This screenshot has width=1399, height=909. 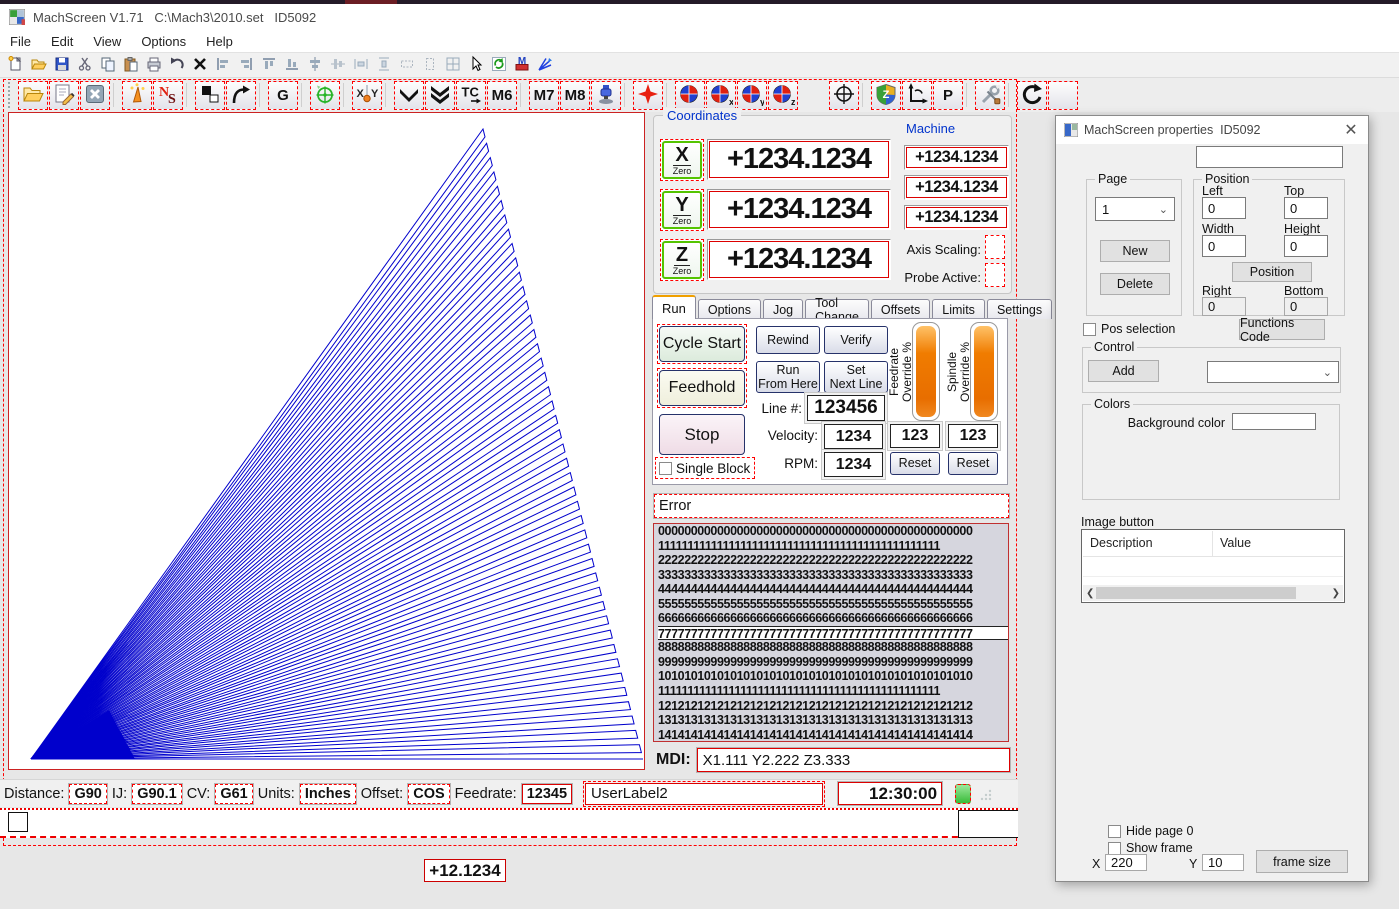 What do you see at coordinates (502, 95) in the screenshot?
I see `toolbar-button-m-code-m6: M6` at bounding box center [502, 95].